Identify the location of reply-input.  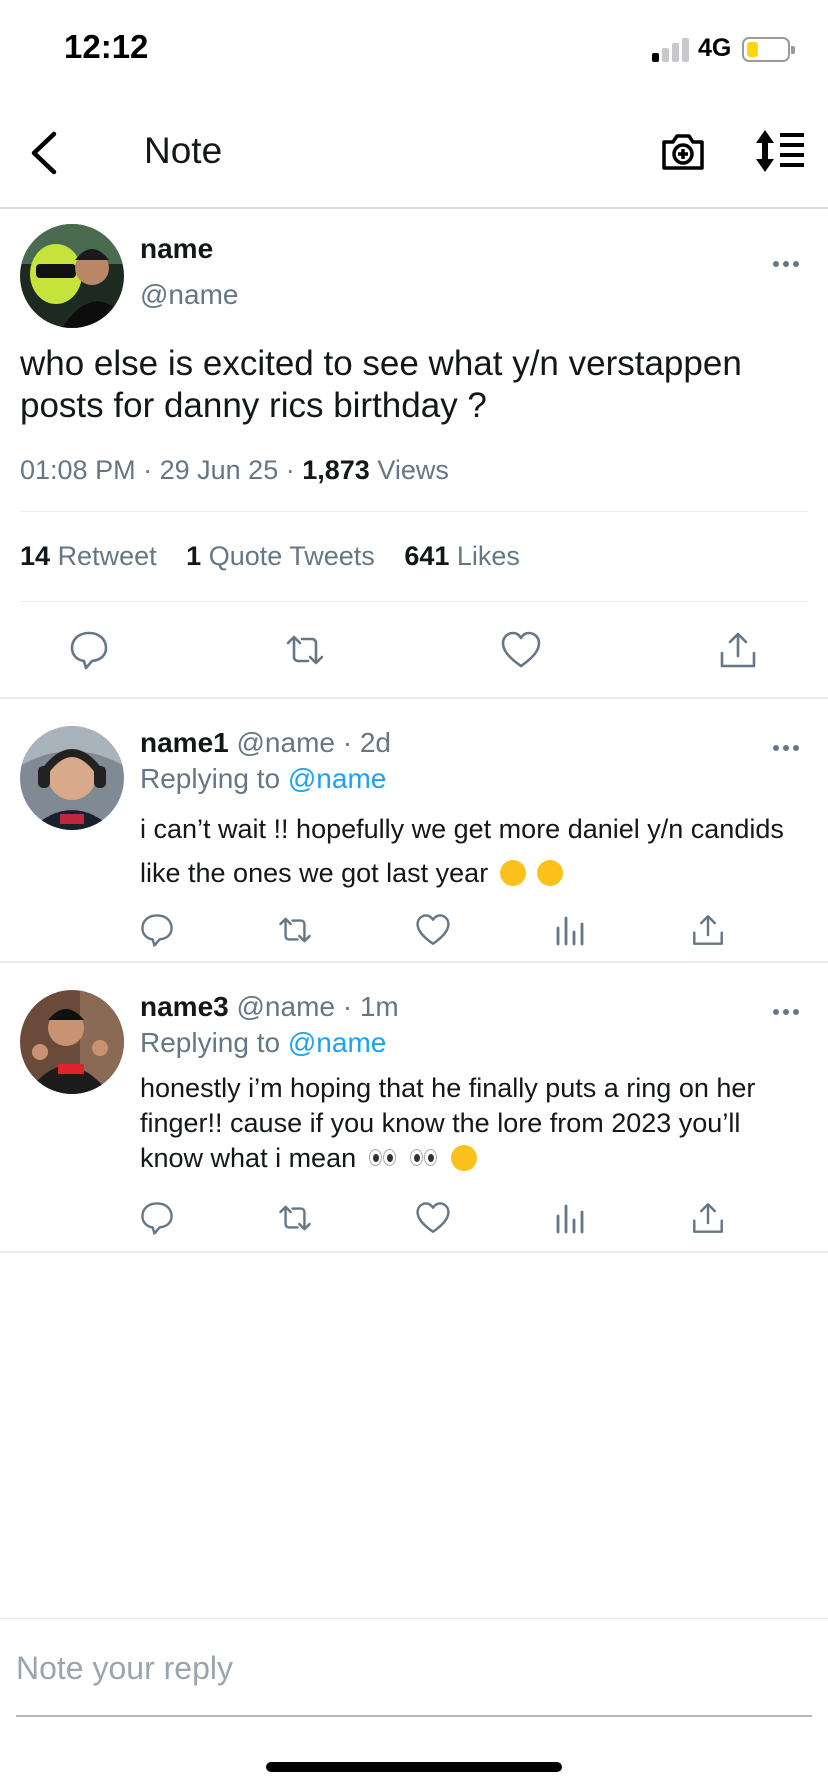
(411, 1668).